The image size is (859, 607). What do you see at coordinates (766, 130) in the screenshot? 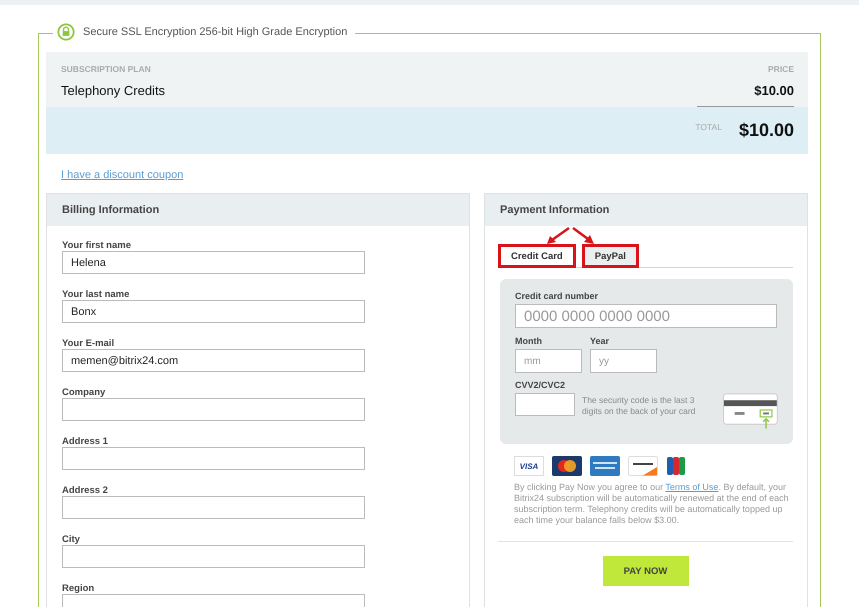
I see `total-value: $10.00` at bounding box center [766, 130].